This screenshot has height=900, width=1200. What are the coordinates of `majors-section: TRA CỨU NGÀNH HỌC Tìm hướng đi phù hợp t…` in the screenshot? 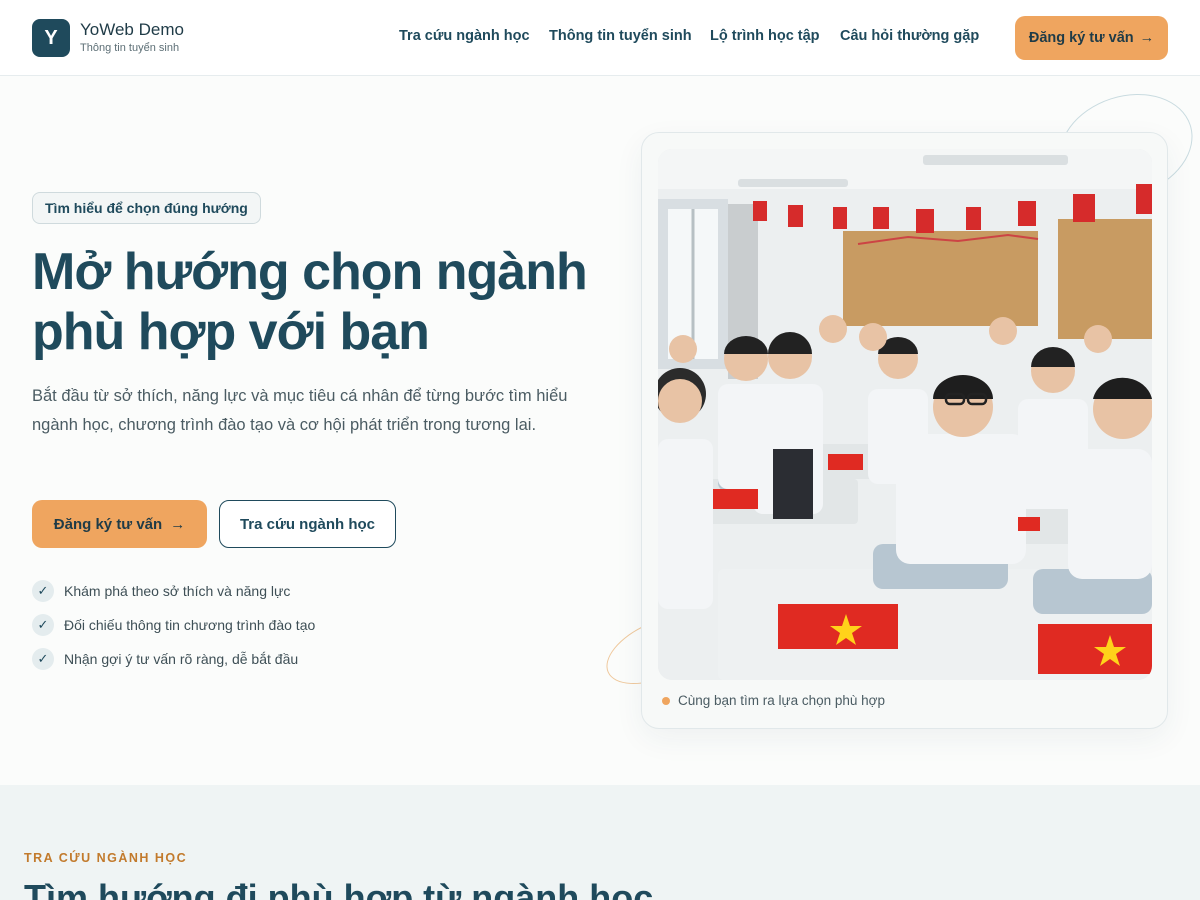 It's located at (600, 842).